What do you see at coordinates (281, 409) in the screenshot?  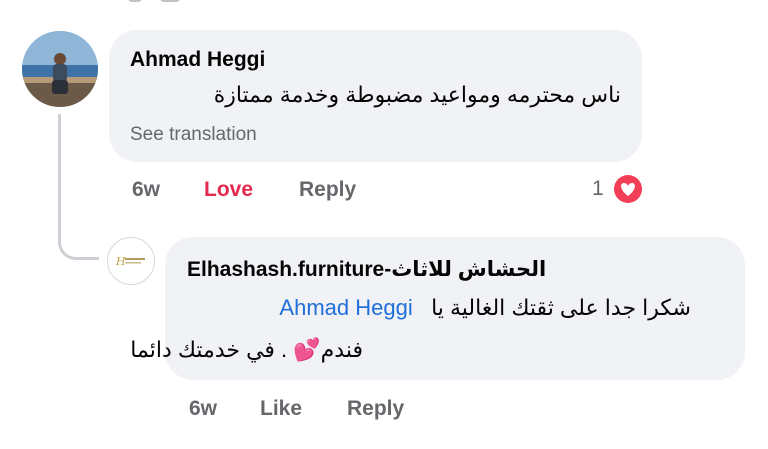 I see `like-button: Like` at bounding box center [281, 409].